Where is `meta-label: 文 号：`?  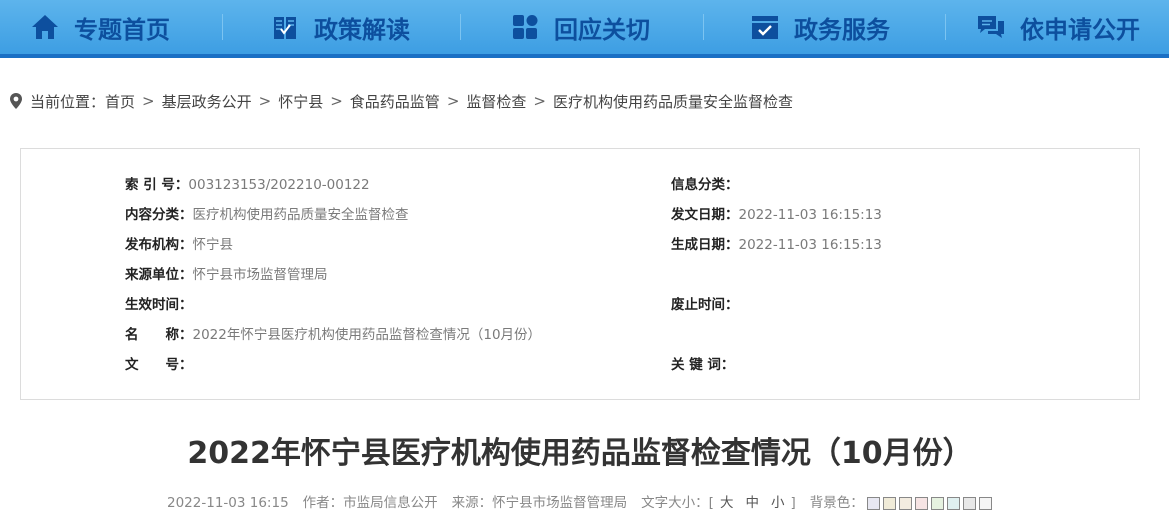 meta-label: 文 号： is located at coordinates (159, 365).